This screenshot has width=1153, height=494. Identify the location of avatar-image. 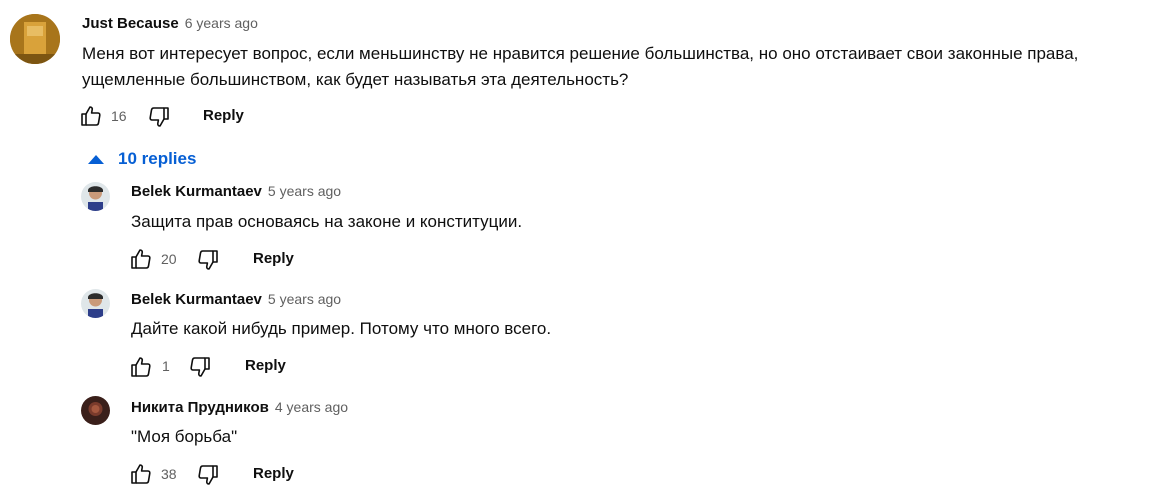
(35, 39).